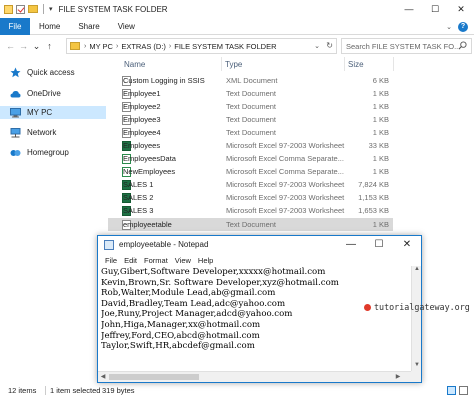  Describe the element at coordinates (461, 9) in the screenshot. I see `close-button: ✕` at that location.